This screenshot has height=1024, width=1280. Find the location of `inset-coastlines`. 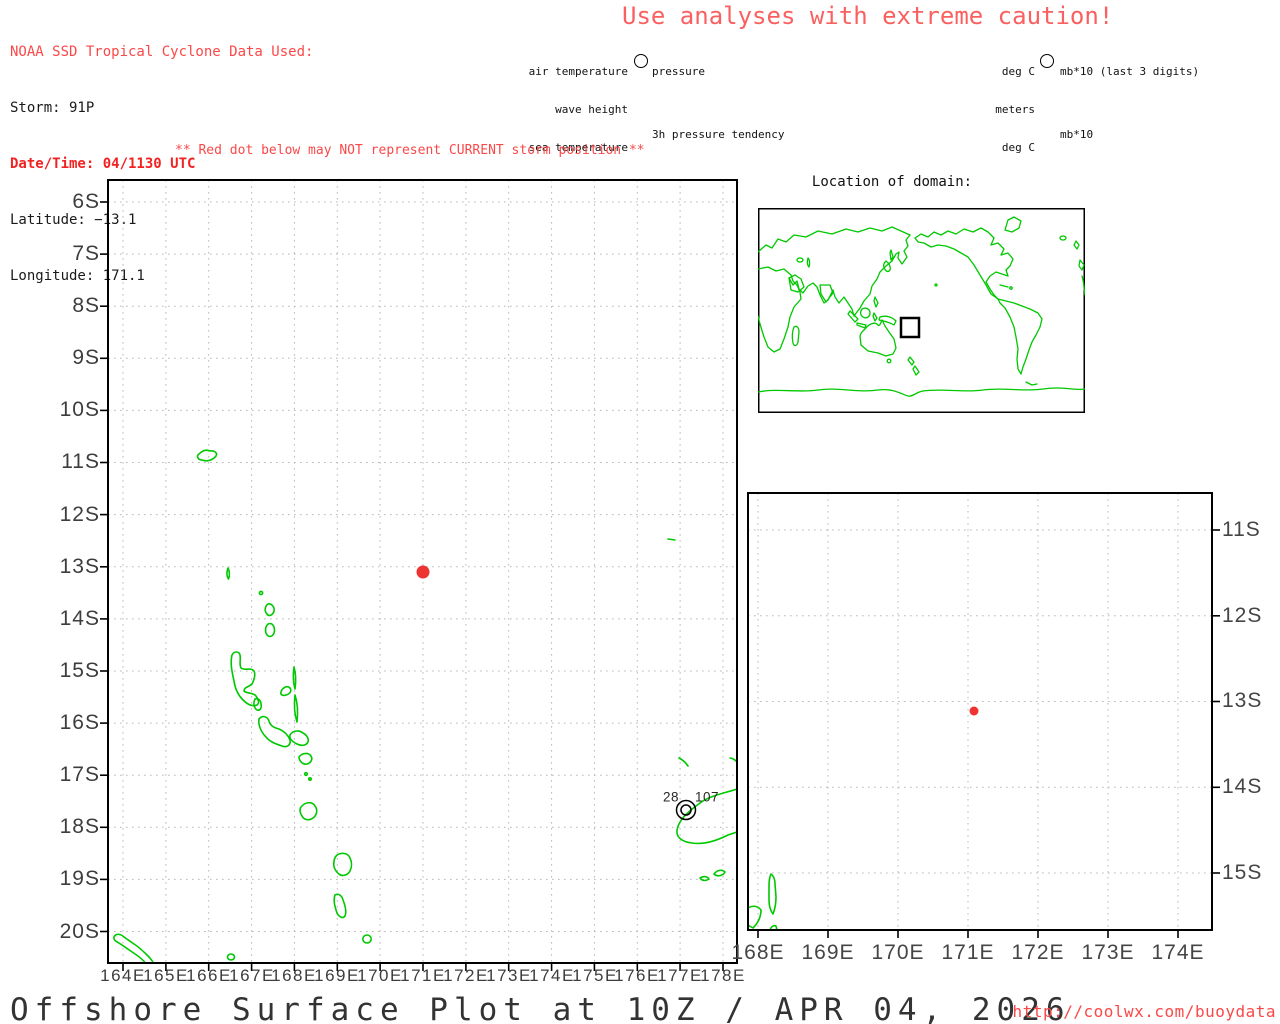

inset-coastlines is located at coordinates (763, 901).